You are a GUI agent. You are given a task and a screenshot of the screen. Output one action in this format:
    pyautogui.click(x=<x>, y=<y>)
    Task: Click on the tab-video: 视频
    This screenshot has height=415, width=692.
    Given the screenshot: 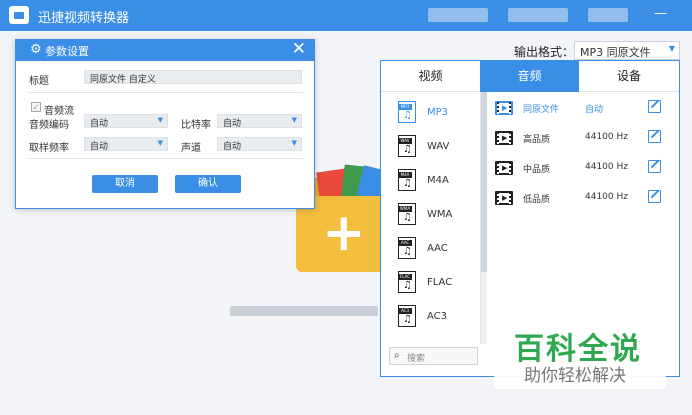 What is the action you would take?
    pyautogui.click(x=430, y=76)
    